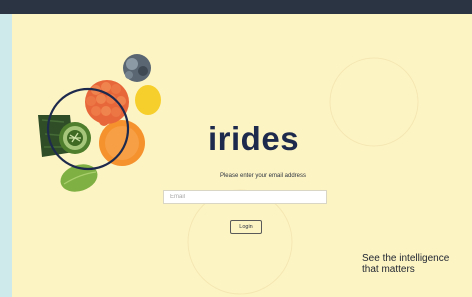  Describe the element at coordinates (137, 68) in the screenshot. I see `cabbage-image` at that location.